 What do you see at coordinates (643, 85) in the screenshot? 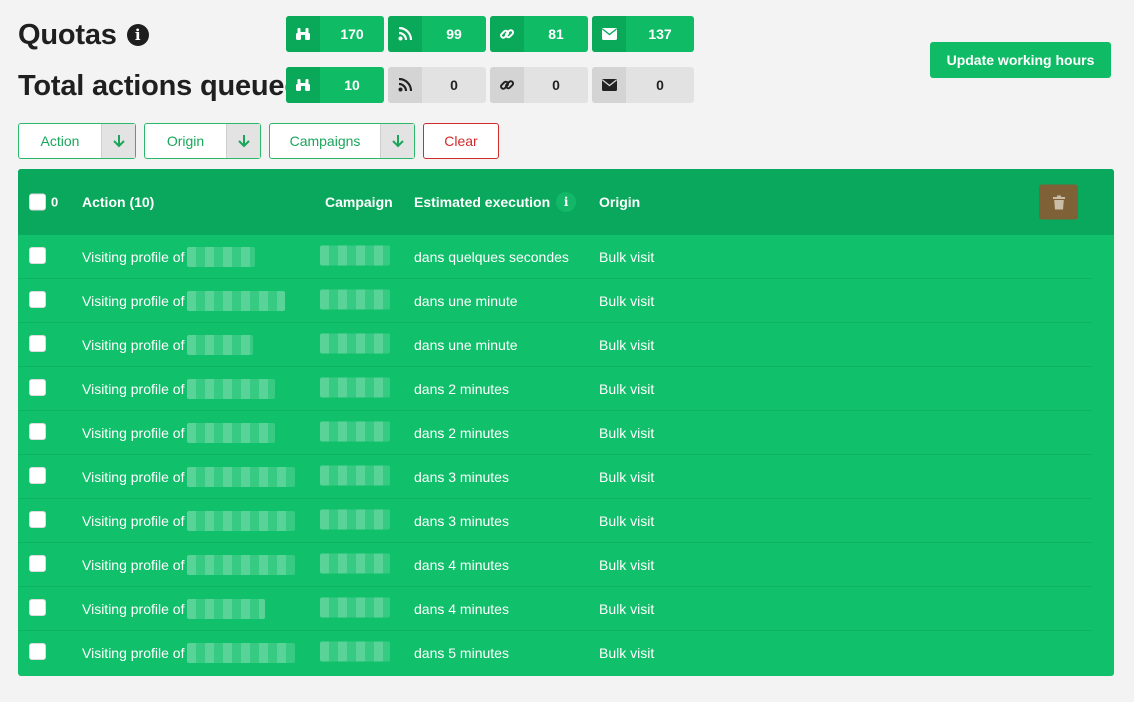
I see `queued-messages-badge: 0` at bounding box center [643, 85].